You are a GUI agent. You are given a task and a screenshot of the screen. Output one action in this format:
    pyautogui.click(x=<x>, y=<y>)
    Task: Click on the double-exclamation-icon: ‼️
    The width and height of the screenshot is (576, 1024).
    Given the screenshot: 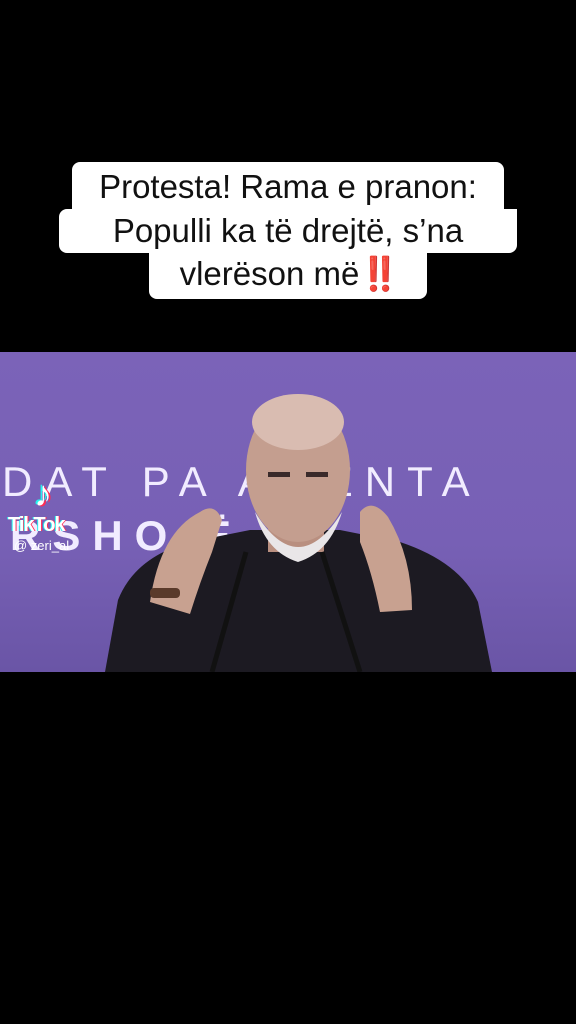 What is the action you would take?
    pyautogui.click(x=379, y=273)
    